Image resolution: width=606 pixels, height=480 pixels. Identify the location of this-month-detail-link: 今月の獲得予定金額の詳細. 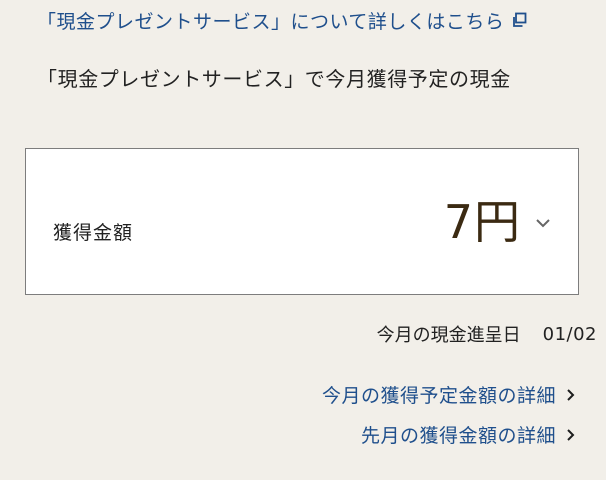
(448, 394).